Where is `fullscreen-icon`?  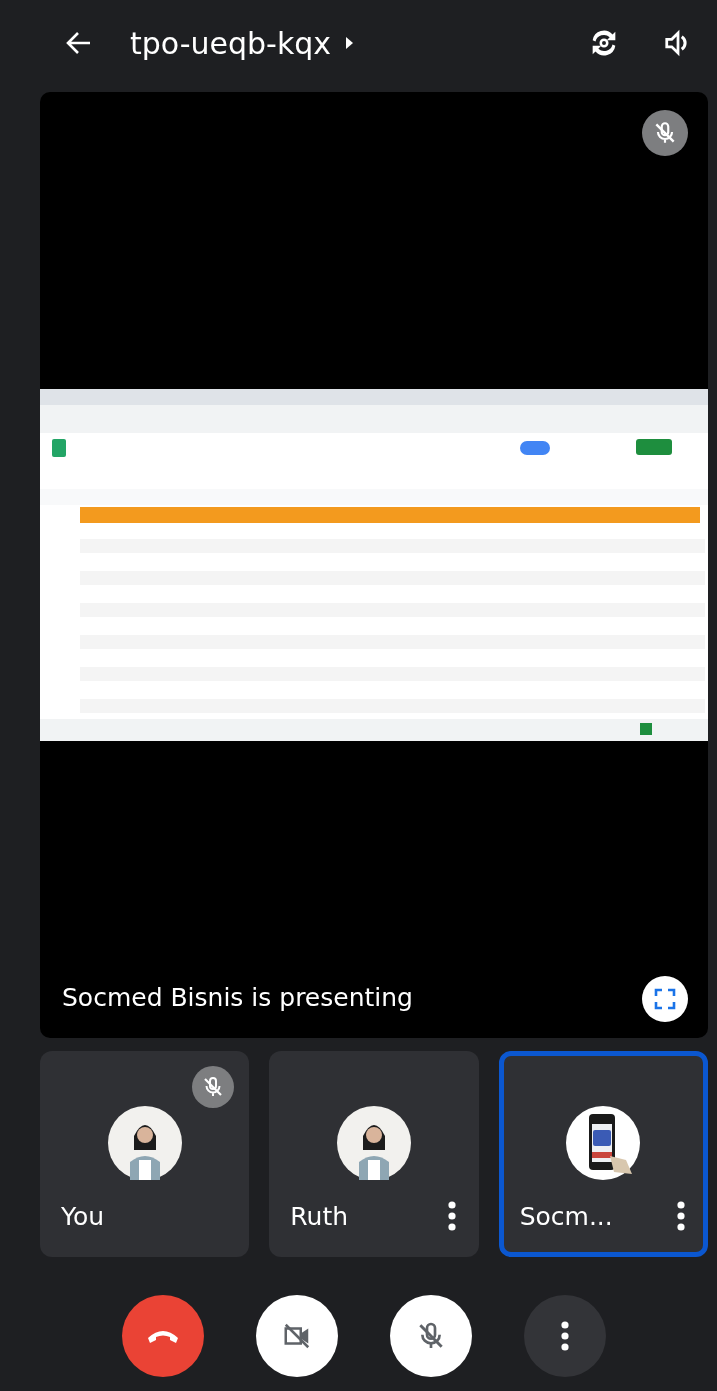
fullscreen-icon is located at coordinates (665, 999).